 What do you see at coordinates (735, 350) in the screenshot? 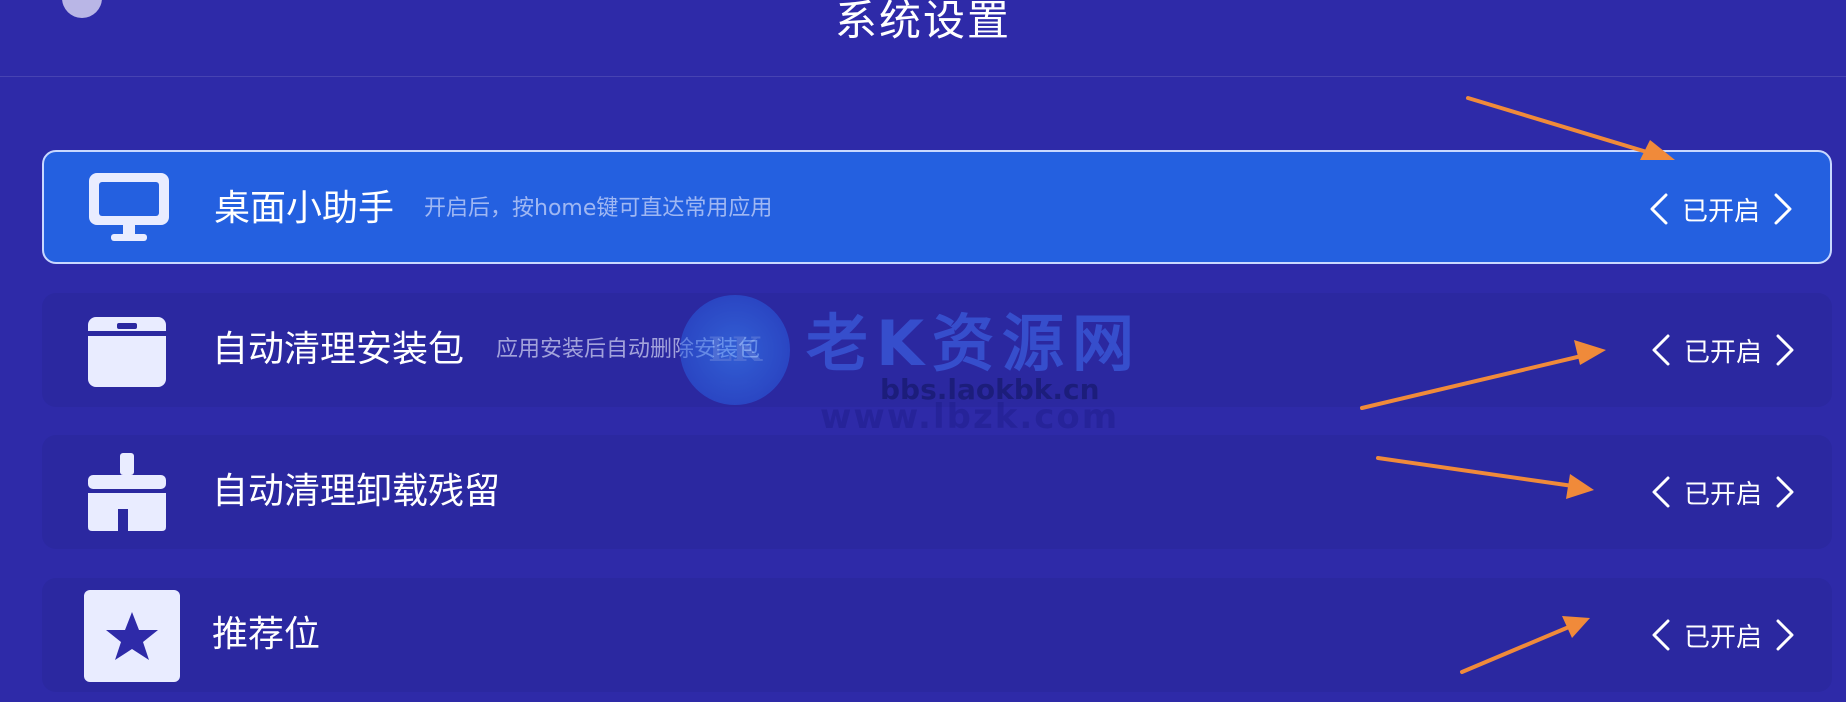
I see `watermark-badge-text: LK` at bounding box center [735, 350].